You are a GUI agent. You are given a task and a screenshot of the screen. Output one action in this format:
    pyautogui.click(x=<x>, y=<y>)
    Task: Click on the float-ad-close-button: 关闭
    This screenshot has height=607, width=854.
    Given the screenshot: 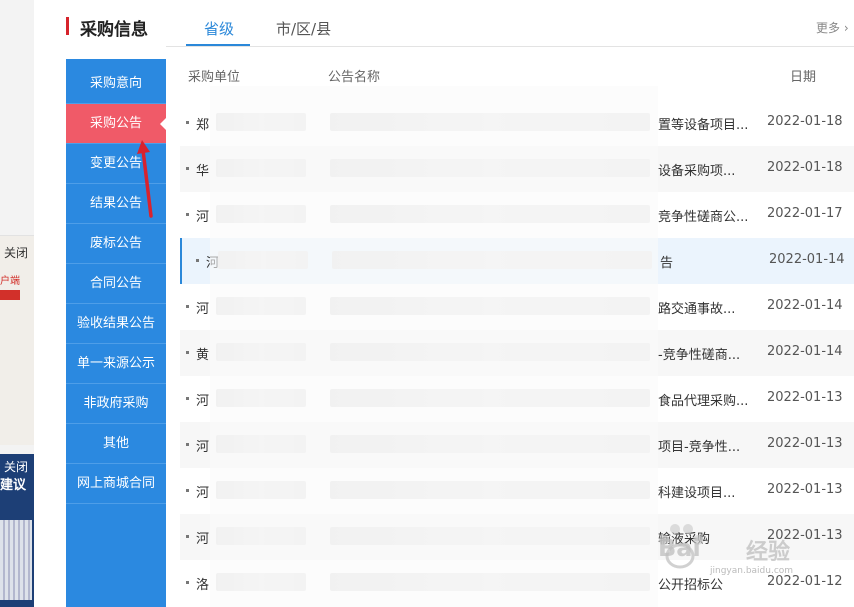 What is the action you would take?
    pyautogui.click(x=16, y=252)
    